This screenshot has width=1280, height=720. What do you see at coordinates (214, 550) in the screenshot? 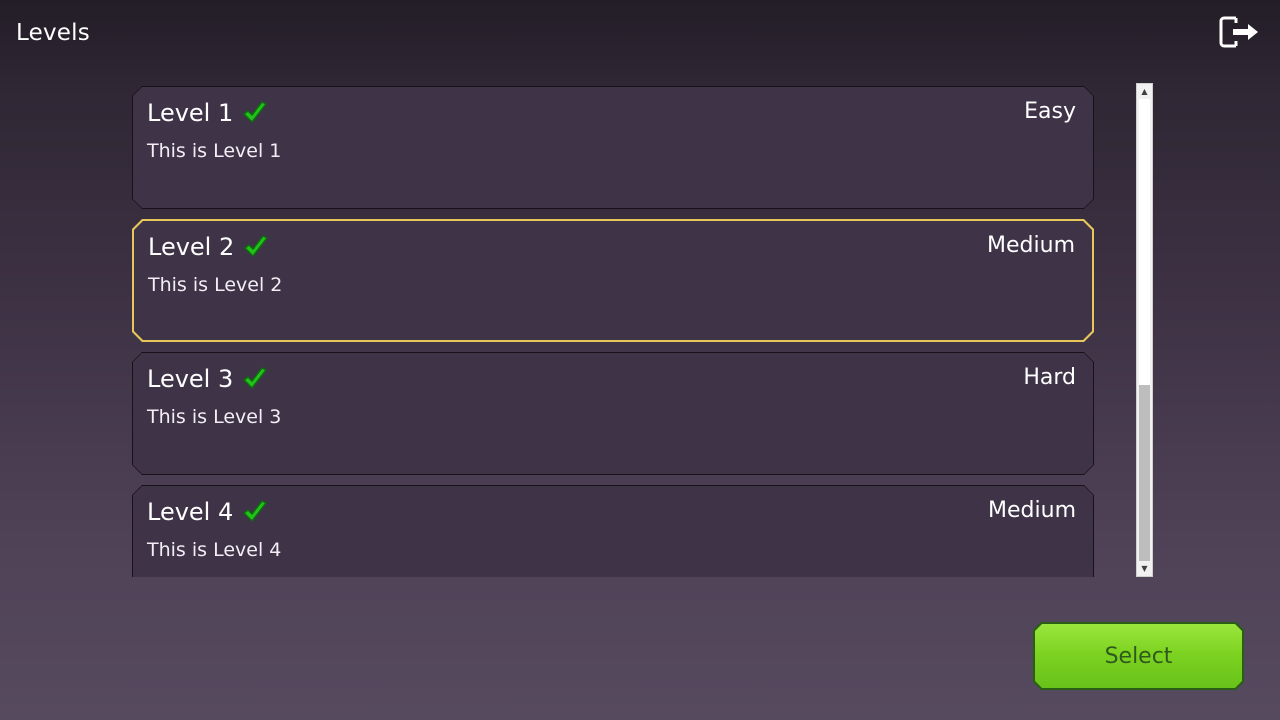
I see `level-description: This is Level 4` at bounding box center [214, 550].